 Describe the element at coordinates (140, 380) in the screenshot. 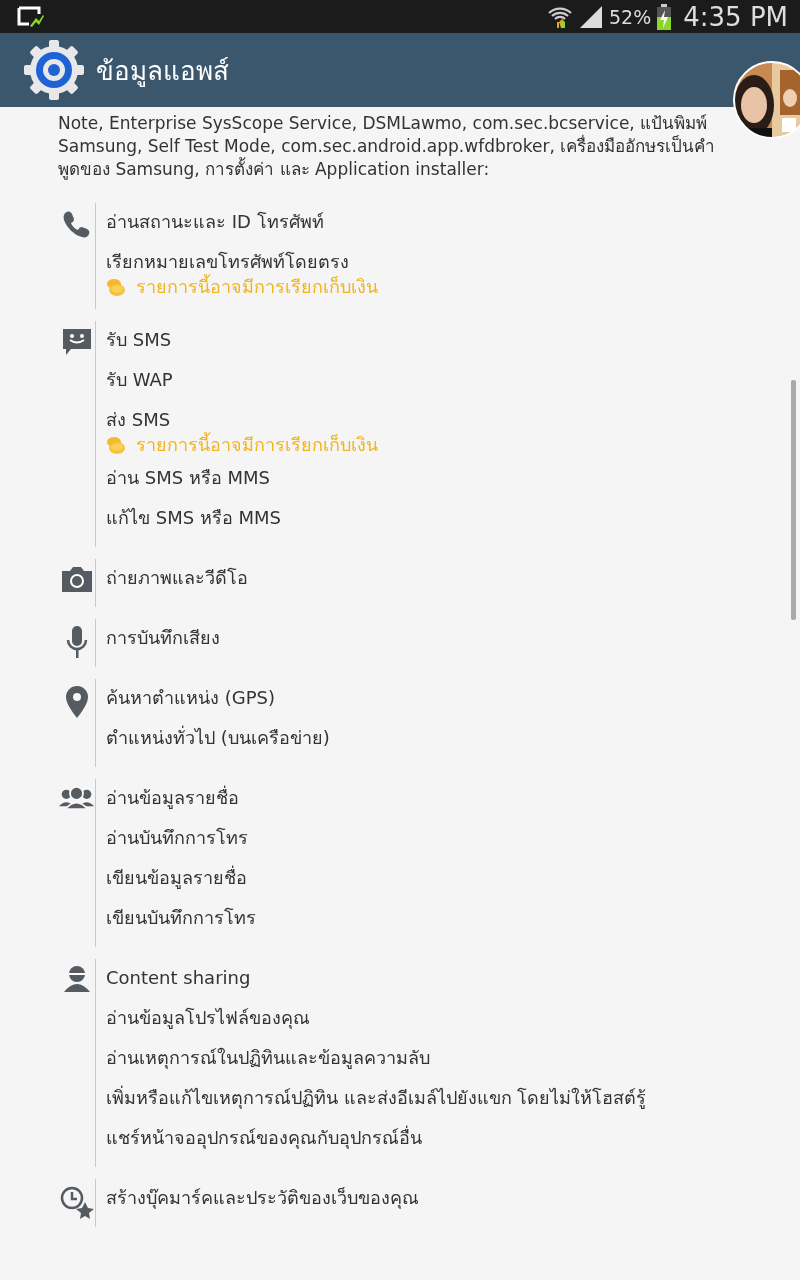

I see `permission-label: รับ WAP` at that location.